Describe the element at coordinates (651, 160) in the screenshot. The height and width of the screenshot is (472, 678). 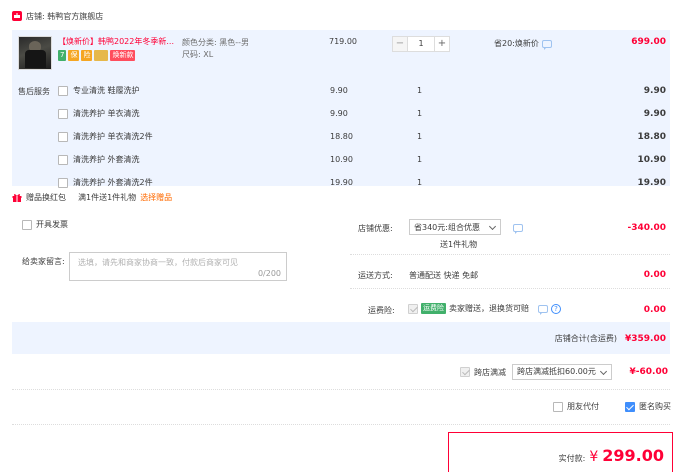
I see `after-sales-total: 10.90` at that location.